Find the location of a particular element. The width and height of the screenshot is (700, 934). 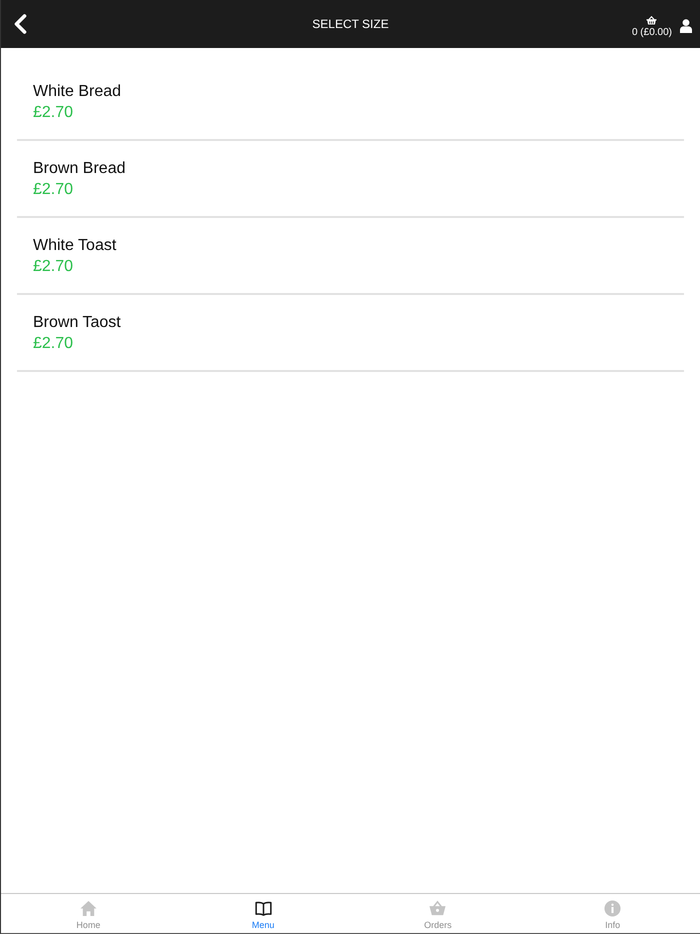

size-option: White Toast £2.70 is located at coordinates (350, 256).